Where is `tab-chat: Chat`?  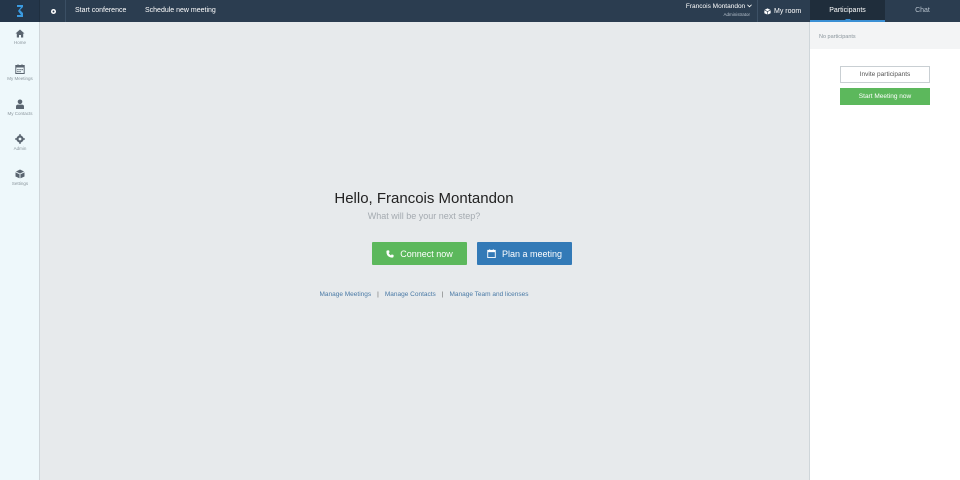
tab-chat: Chat is located at coordinates (922, 11).